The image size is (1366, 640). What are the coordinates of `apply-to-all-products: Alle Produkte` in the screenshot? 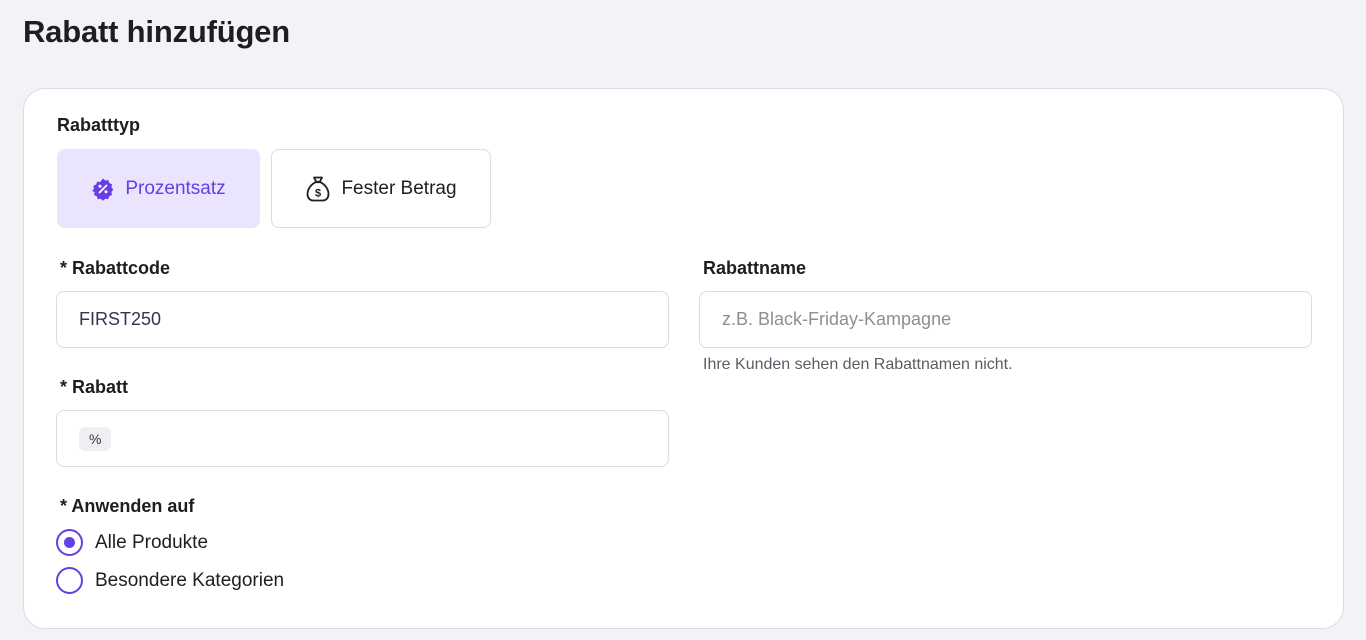 It's located at (132, 542).